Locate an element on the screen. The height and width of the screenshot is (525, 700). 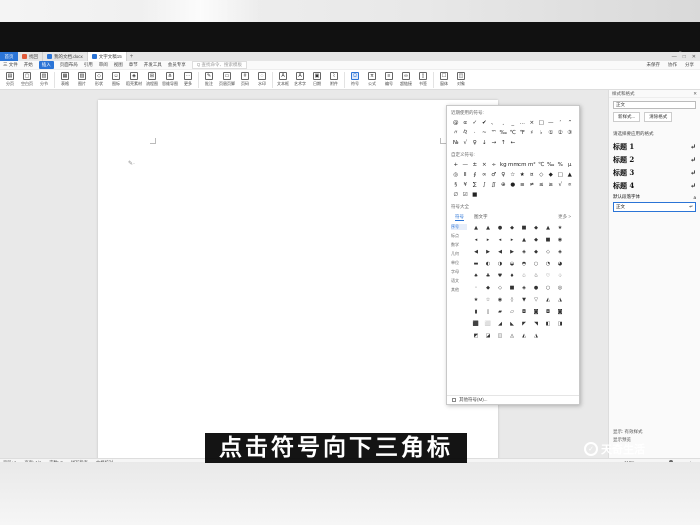
symbol-cell: ∮ is located at coordinates (475, 175).